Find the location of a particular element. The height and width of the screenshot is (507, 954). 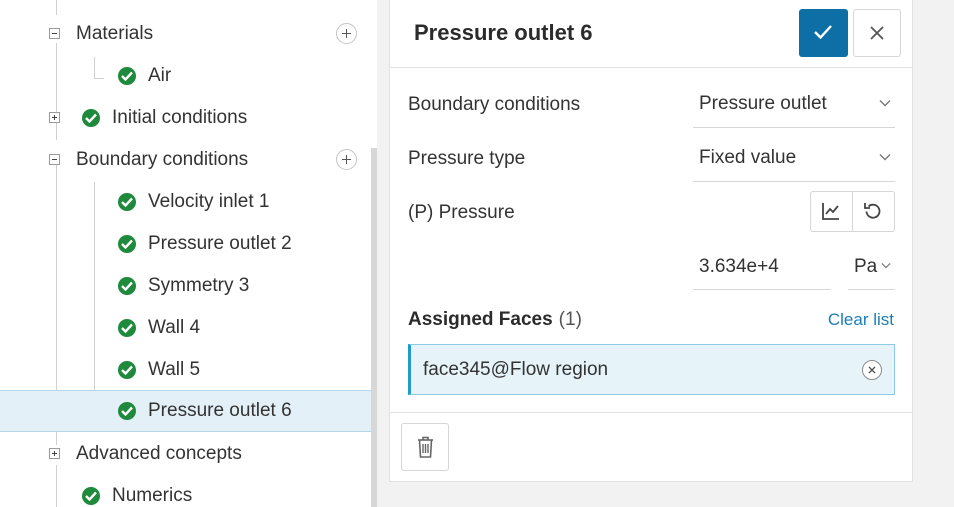

select-value: Pa is located at coordinates (866, 266).